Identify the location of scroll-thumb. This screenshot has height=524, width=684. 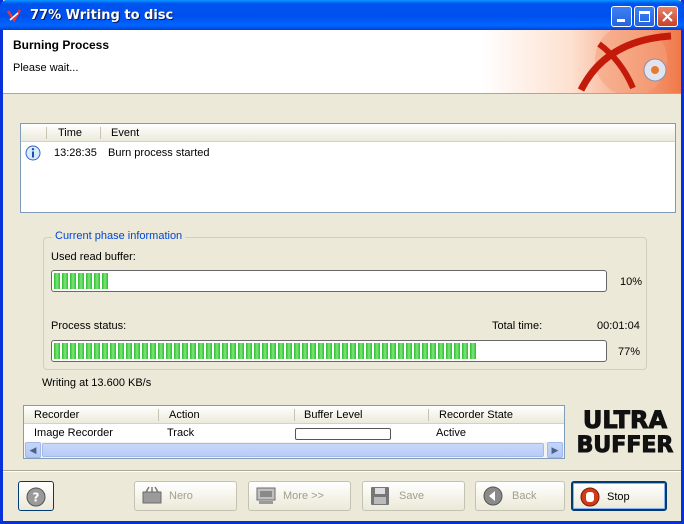
(293, 450).